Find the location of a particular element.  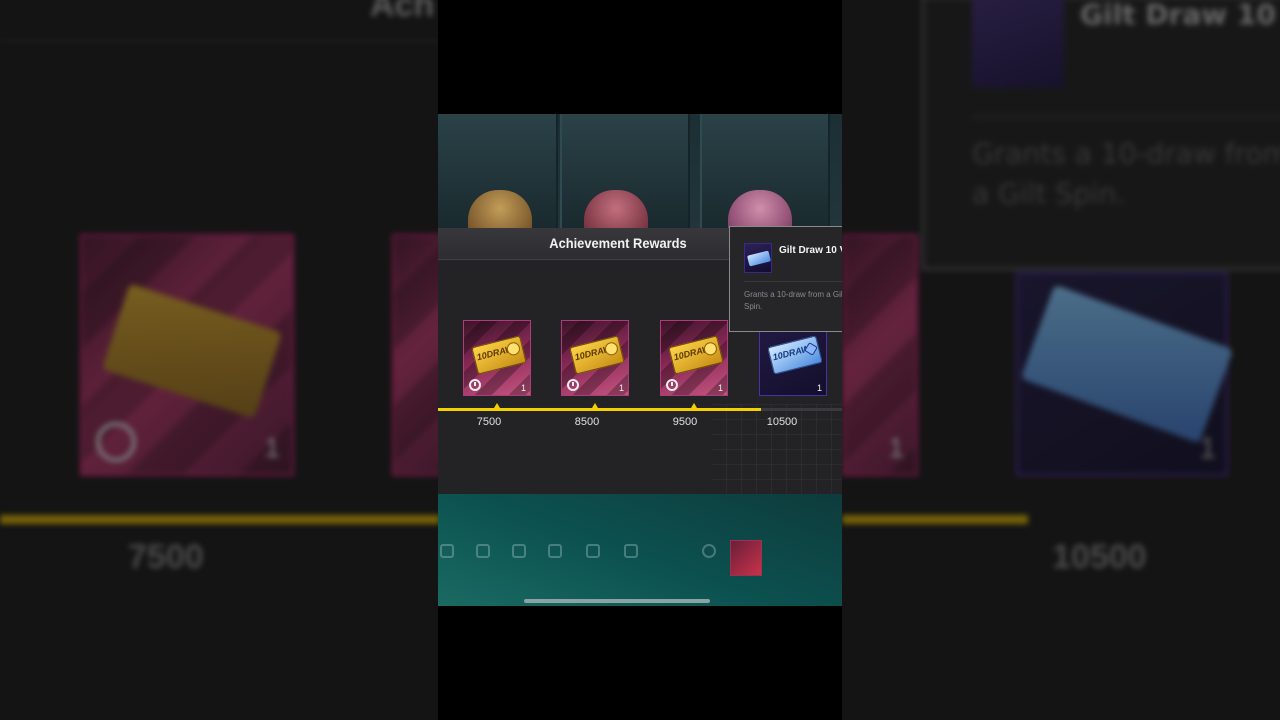

background-tooltip-name: Gilt Draw 10 Vouc is located at coordinates (1180, 15).